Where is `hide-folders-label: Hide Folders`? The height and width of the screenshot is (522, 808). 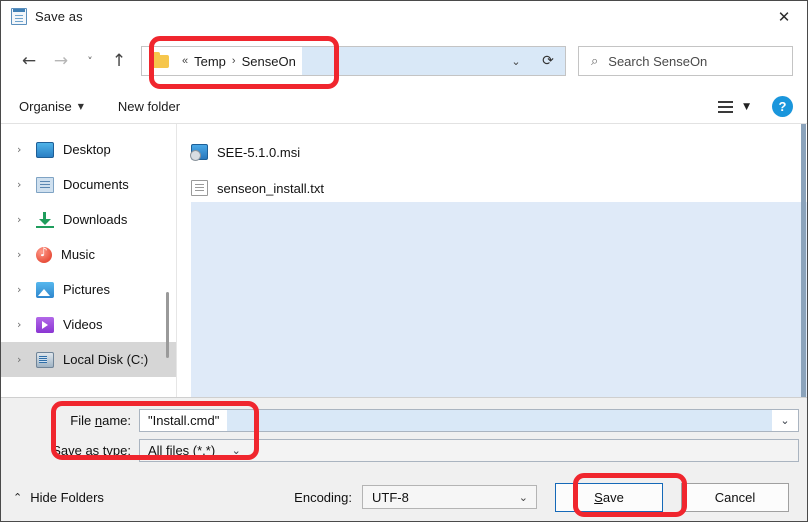
hide-folders-label: Hide Folders is located at coordinates (67, 497).